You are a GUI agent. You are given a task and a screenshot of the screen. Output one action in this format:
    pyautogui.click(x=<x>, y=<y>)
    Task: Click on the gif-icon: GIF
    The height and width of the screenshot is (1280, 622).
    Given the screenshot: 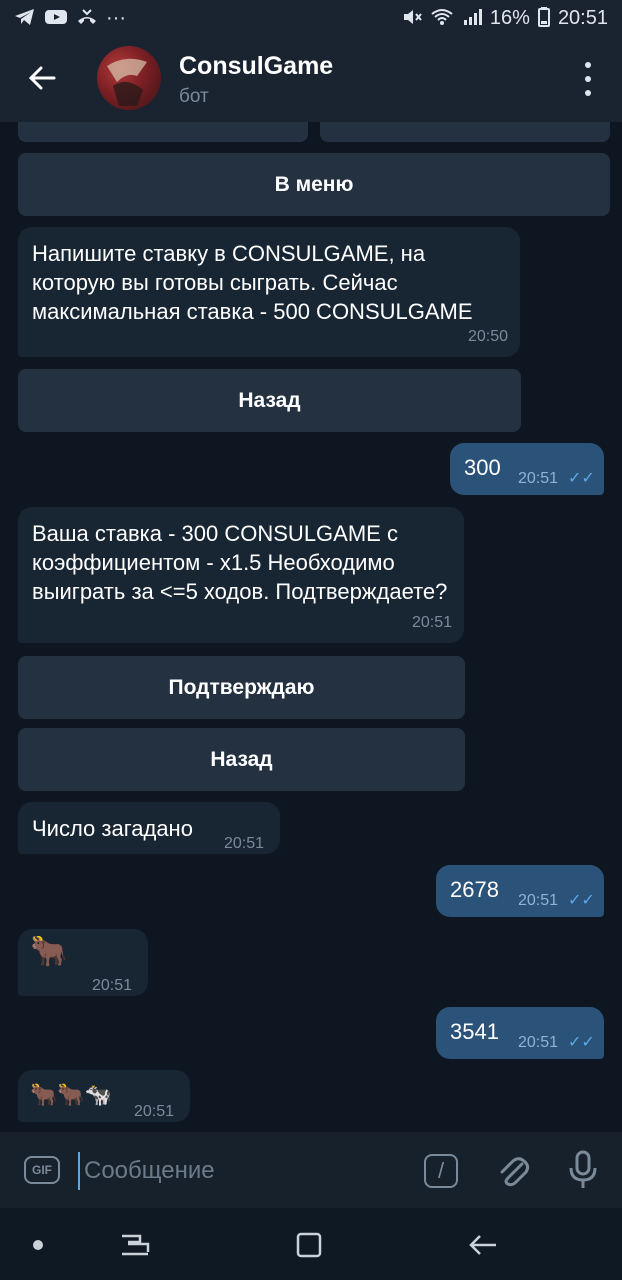 What is the action you would take?
    pyautogui.click(x=42, y=1170)
    